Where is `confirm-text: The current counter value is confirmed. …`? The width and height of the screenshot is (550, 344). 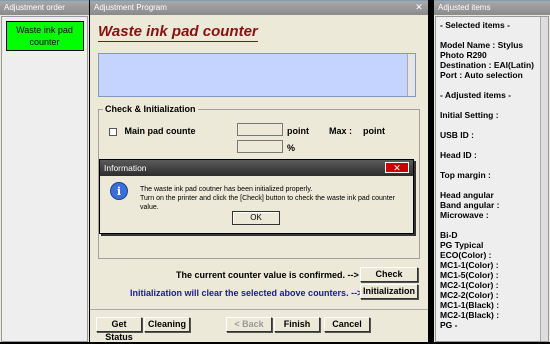
confirm-text: The current counter value is confirmed. … is located at coordinates (267, 275).